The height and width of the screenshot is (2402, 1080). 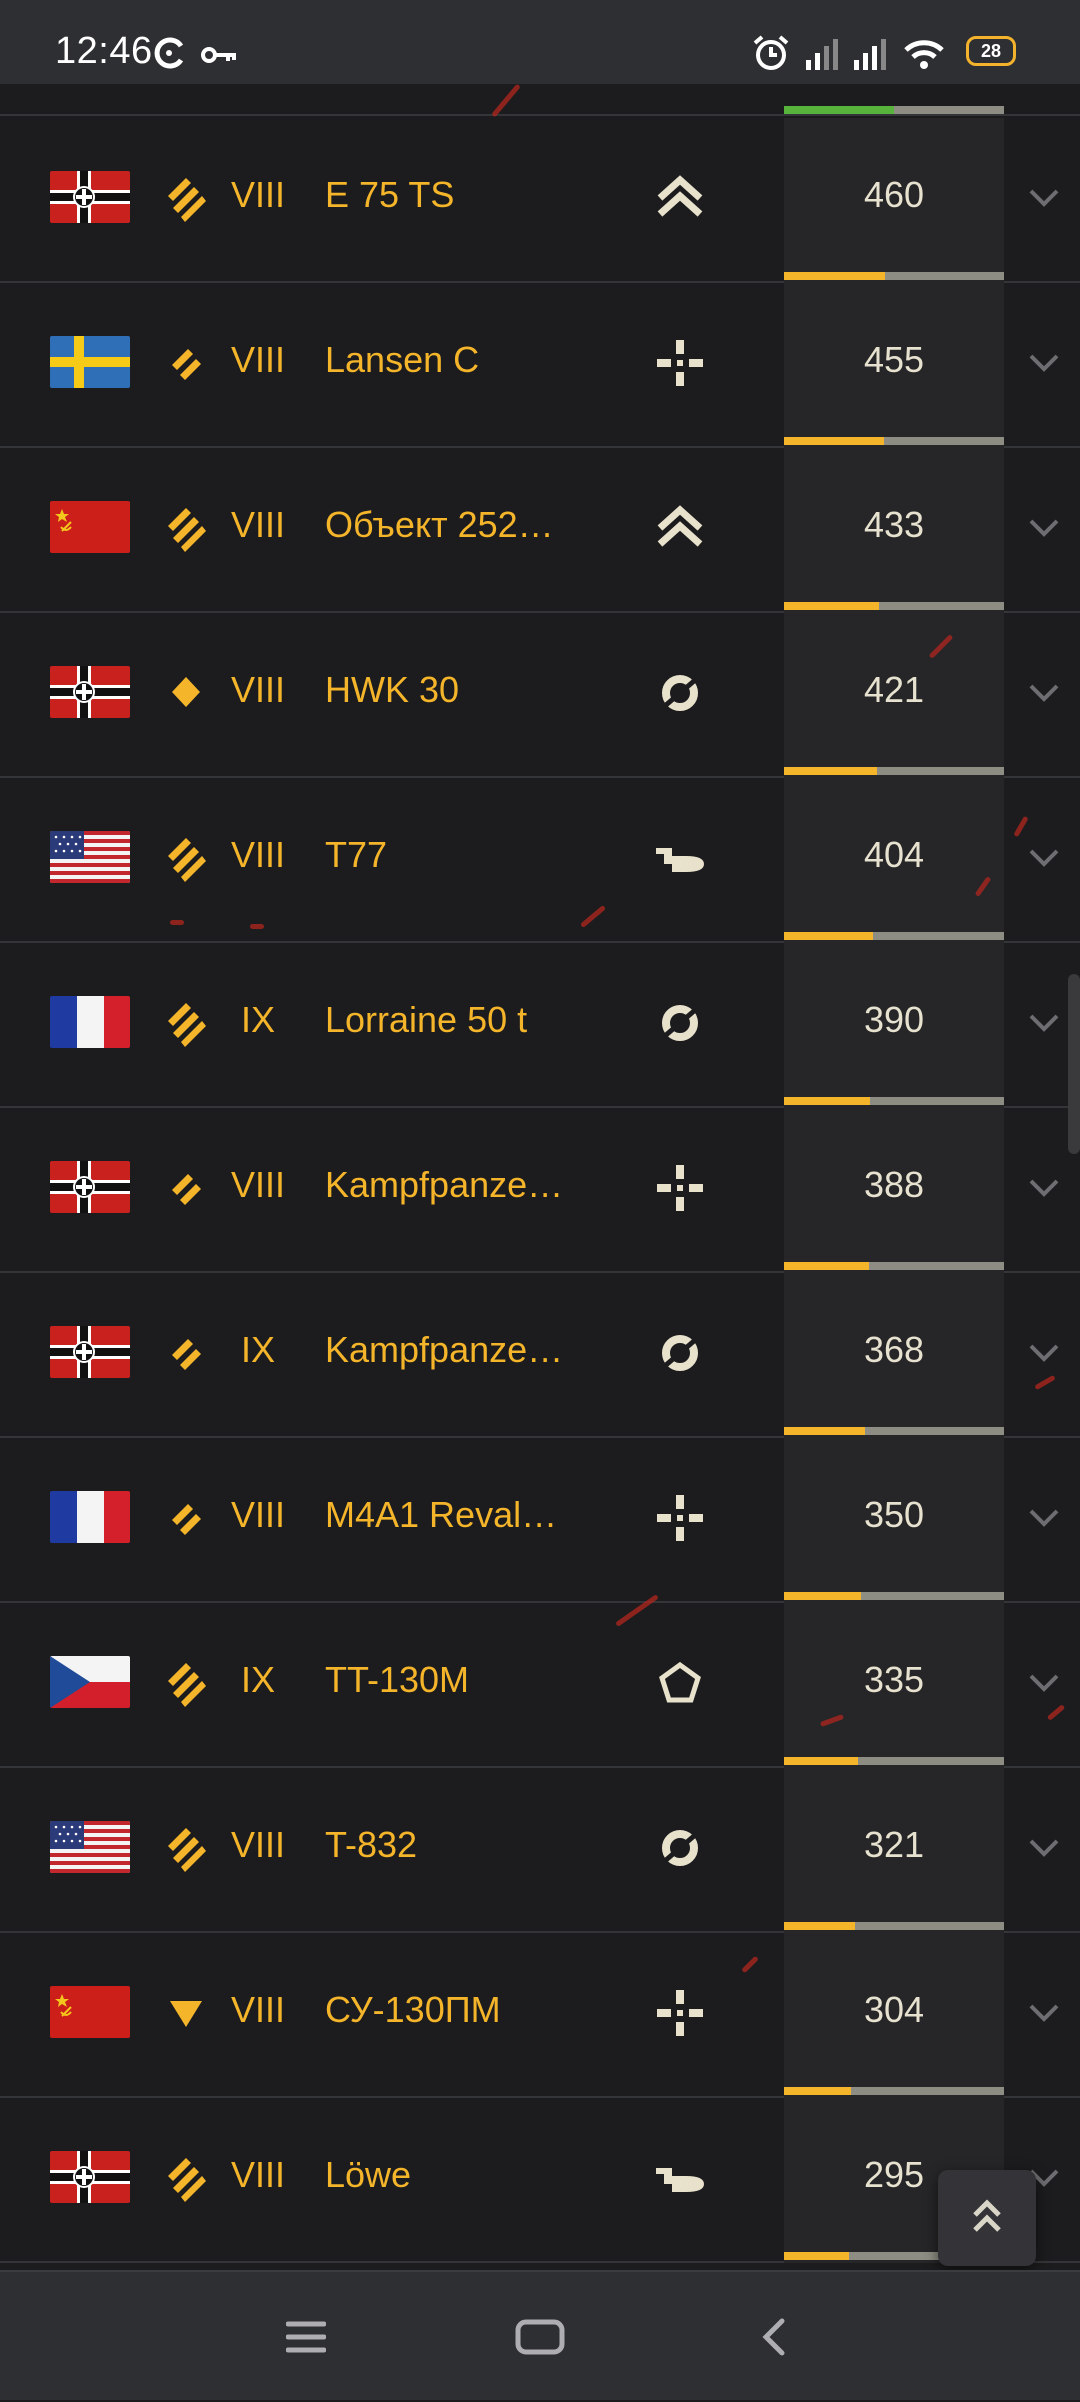 What do you see at coordinates (371, 1844) in the screenshot?
I see `vehicle-name: T-832` at bounding box center [371, 1844].